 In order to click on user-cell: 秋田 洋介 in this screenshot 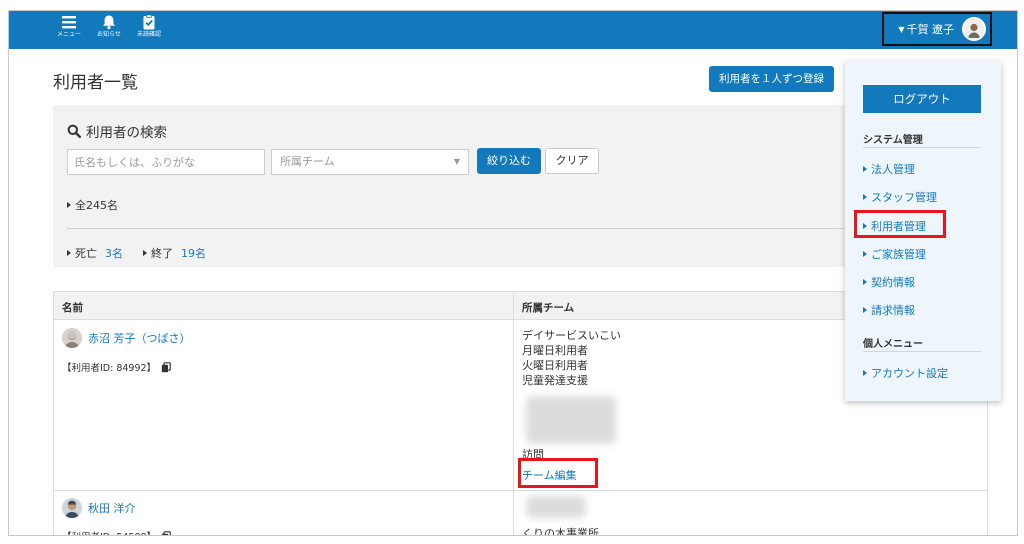, I will do `click(99, 508)`.